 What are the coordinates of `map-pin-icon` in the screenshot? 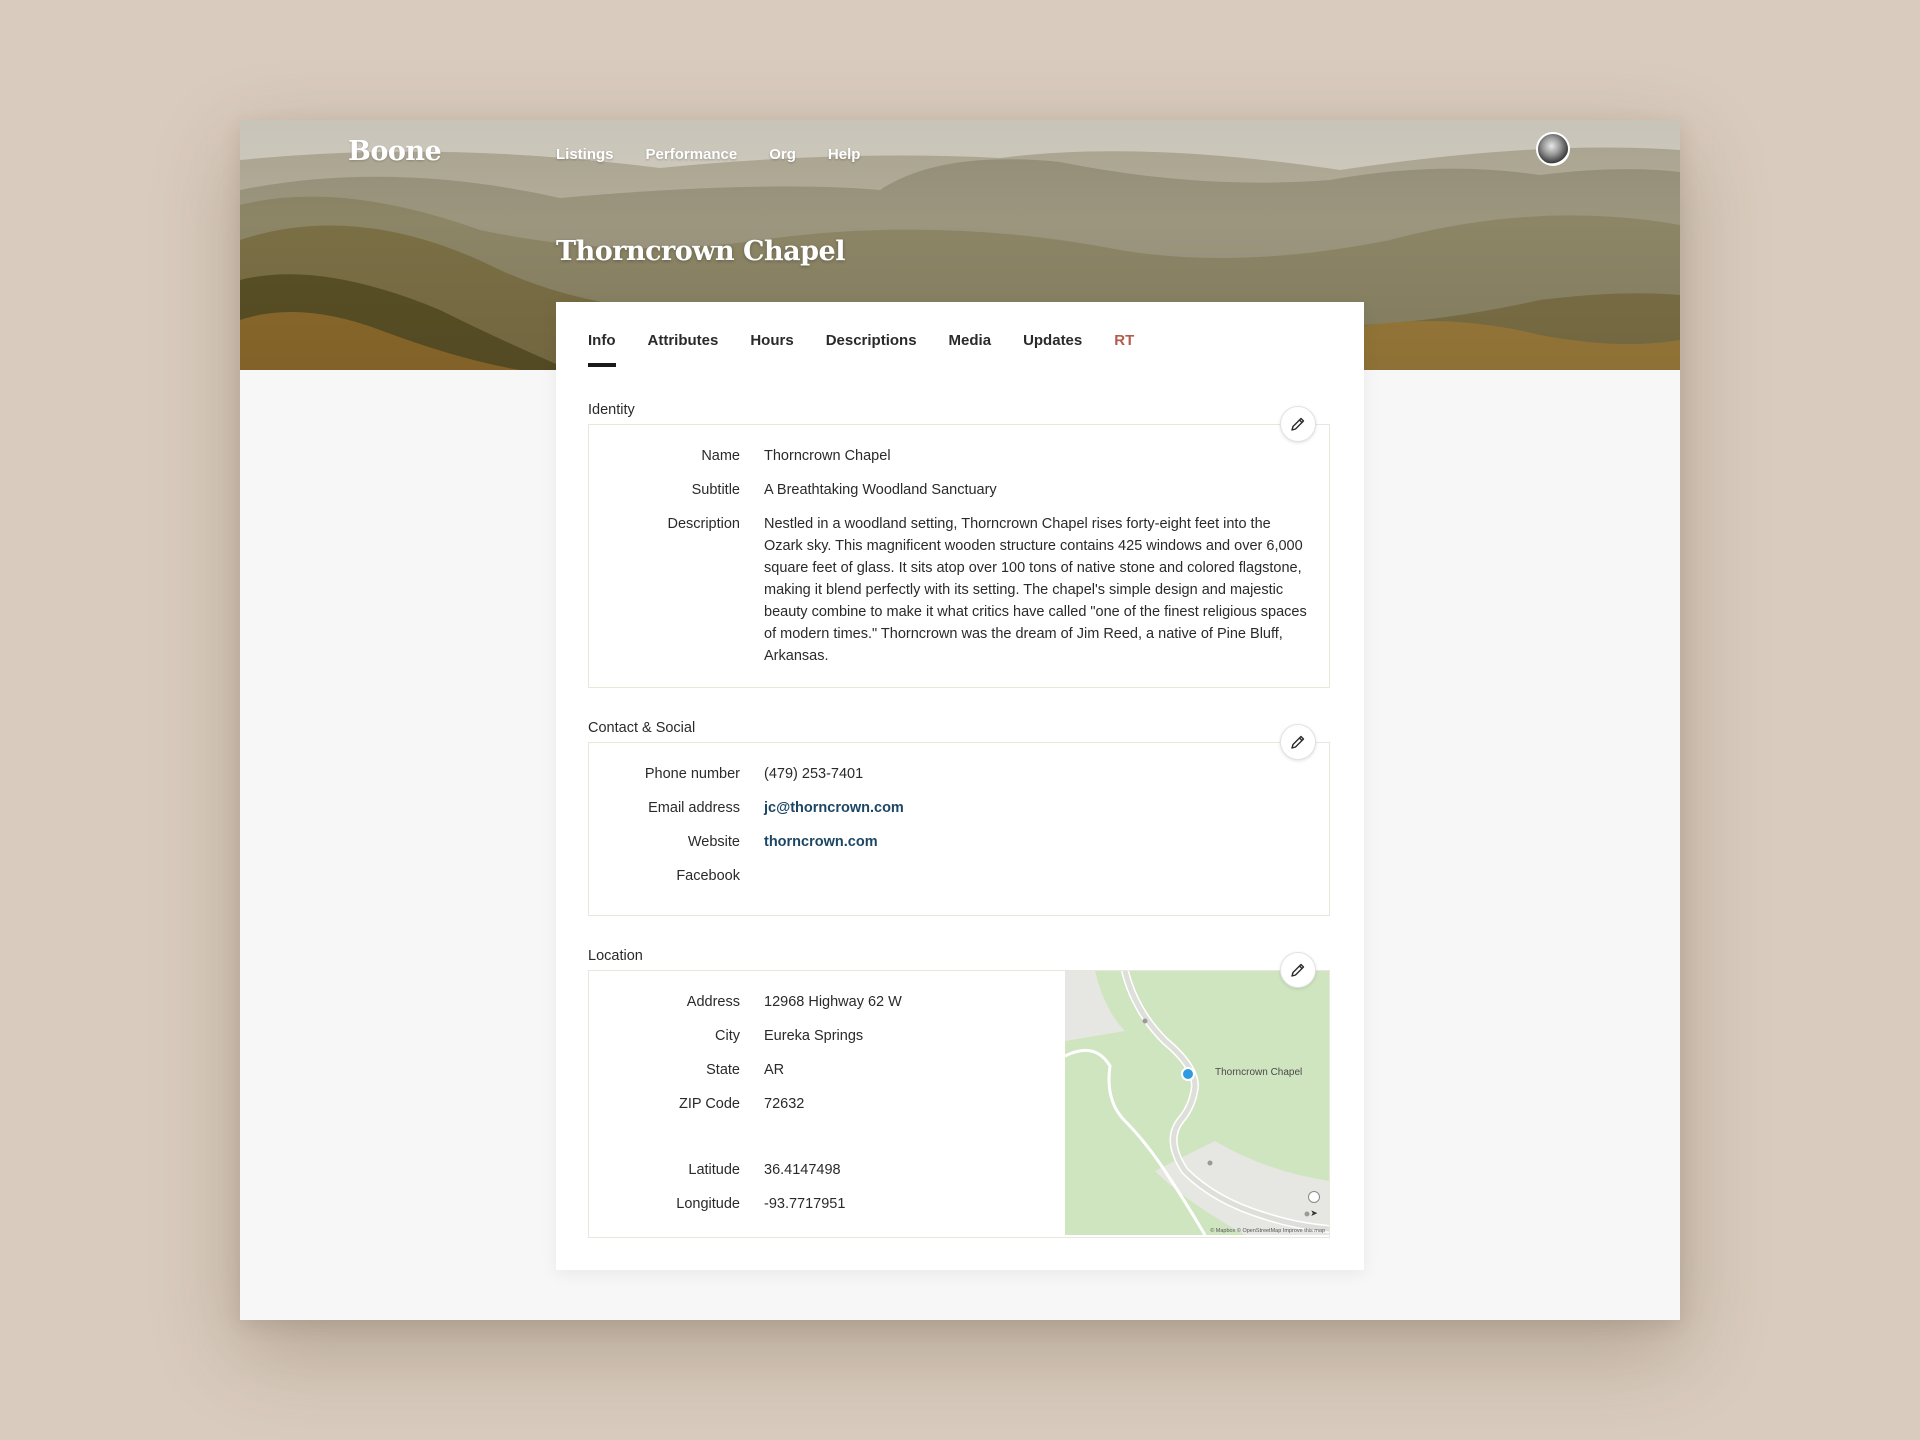 It's located at (1188, 1074).